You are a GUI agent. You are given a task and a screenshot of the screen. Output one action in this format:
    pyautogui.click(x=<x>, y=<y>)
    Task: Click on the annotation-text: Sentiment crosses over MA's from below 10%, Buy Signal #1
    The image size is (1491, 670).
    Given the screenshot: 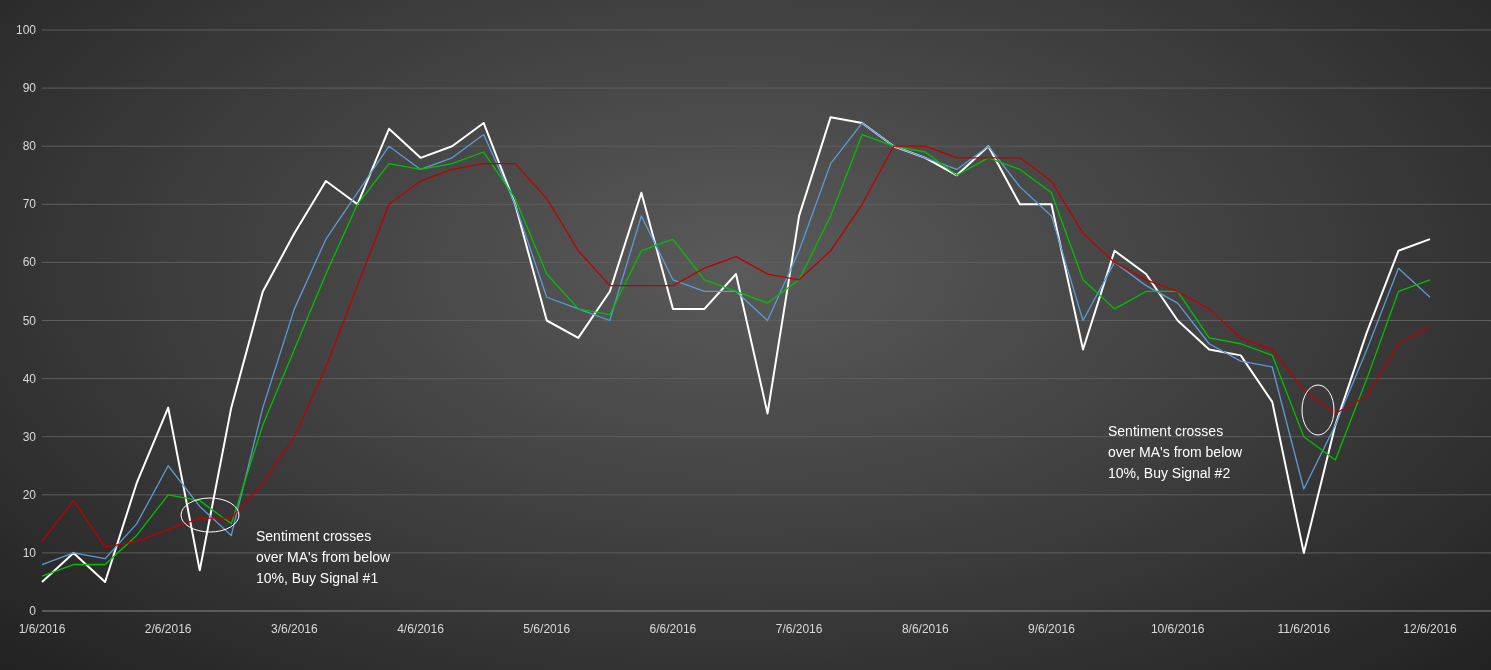 What is the action you would take?
    pyautogui.click(x=323, y=557)
    